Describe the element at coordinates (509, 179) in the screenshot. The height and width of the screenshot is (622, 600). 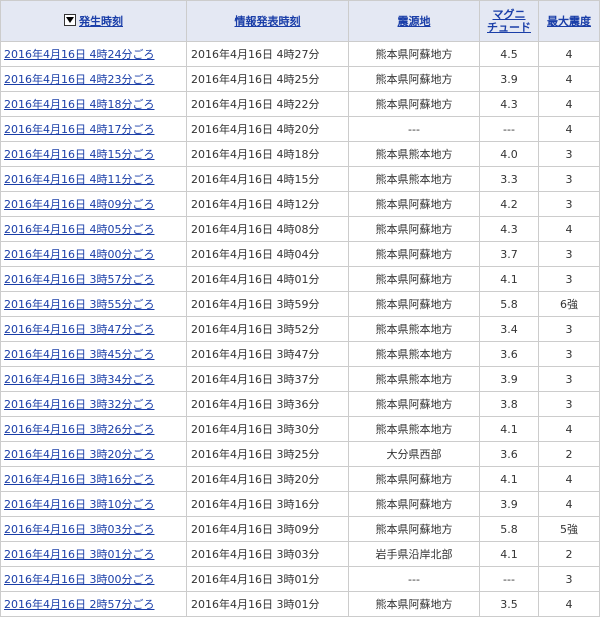
I see `magnitude-cell: 3.3` at that location.